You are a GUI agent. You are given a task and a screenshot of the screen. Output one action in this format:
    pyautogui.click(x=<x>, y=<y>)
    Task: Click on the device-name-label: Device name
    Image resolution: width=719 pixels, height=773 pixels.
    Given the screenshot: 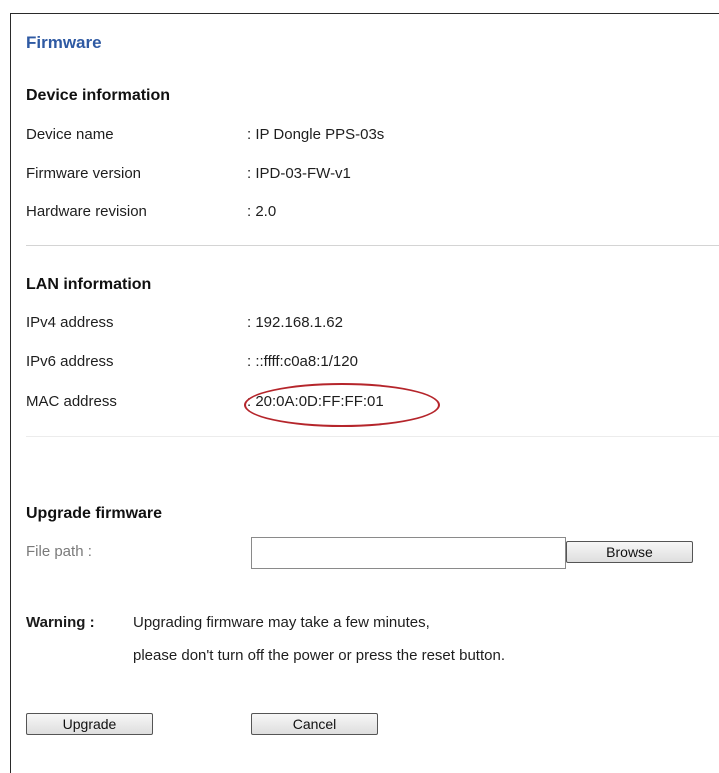 What is the action you would take?
    pyautogui.click(x=70, y=134)
    